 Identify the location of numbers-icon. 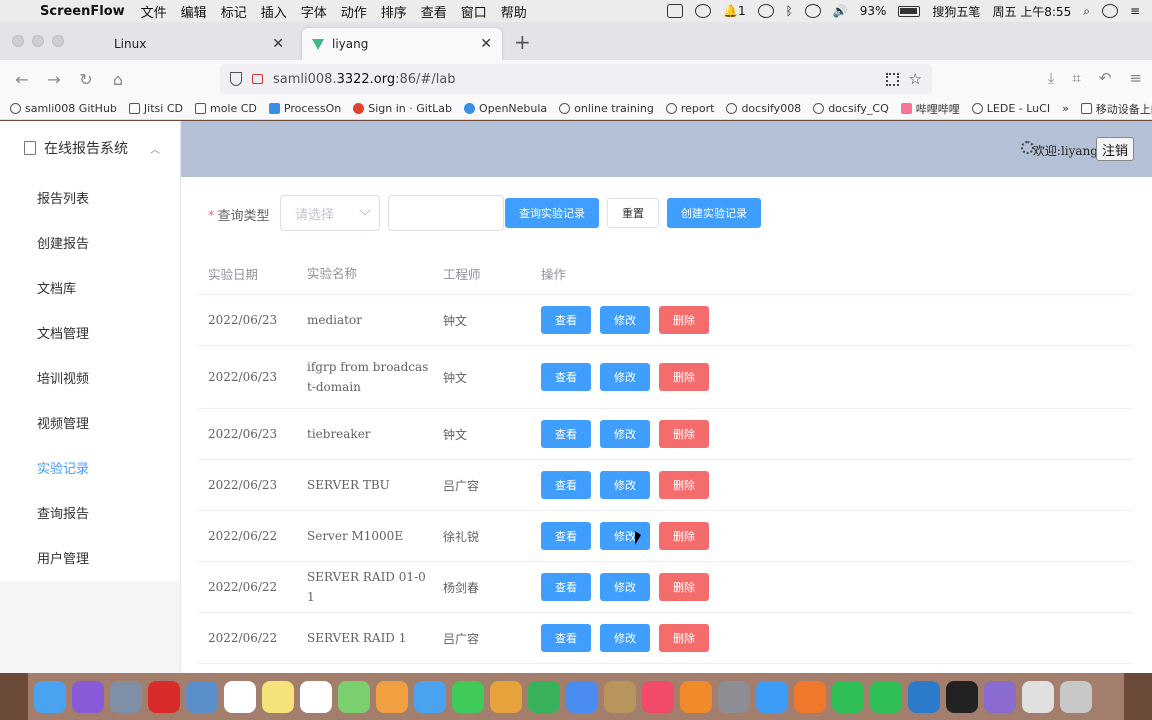
(544, 696).